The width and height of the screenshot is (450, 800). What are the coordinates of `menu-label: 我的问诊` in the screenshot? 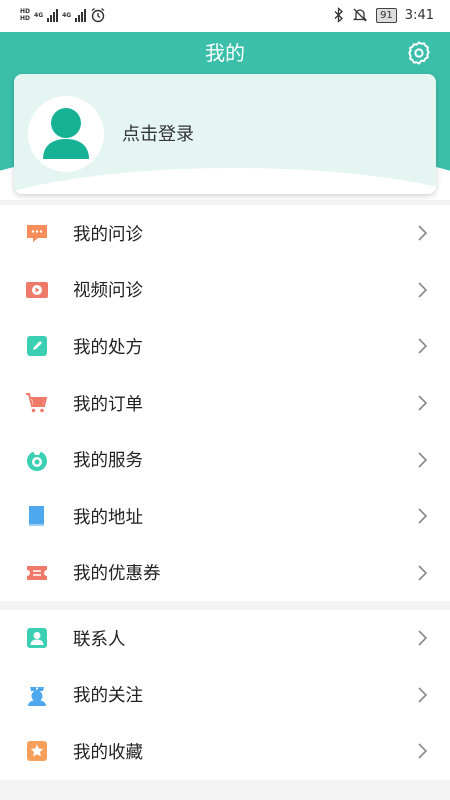 It's located at (108, 234).